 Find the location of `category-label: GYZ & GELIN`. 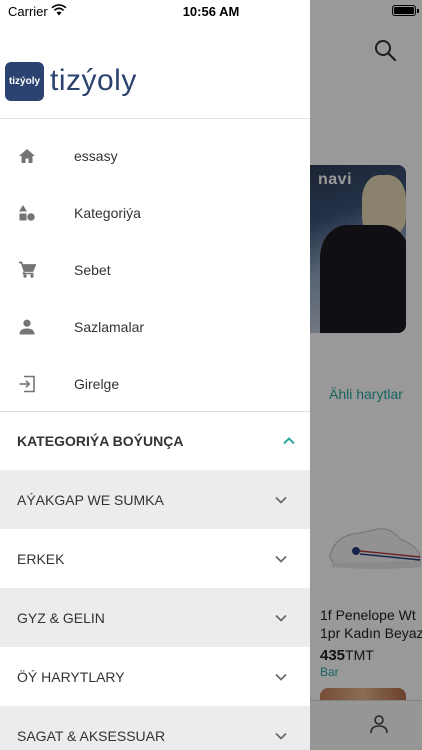

category-label: GYZ & GELIN is located at coordinates (61, 617).